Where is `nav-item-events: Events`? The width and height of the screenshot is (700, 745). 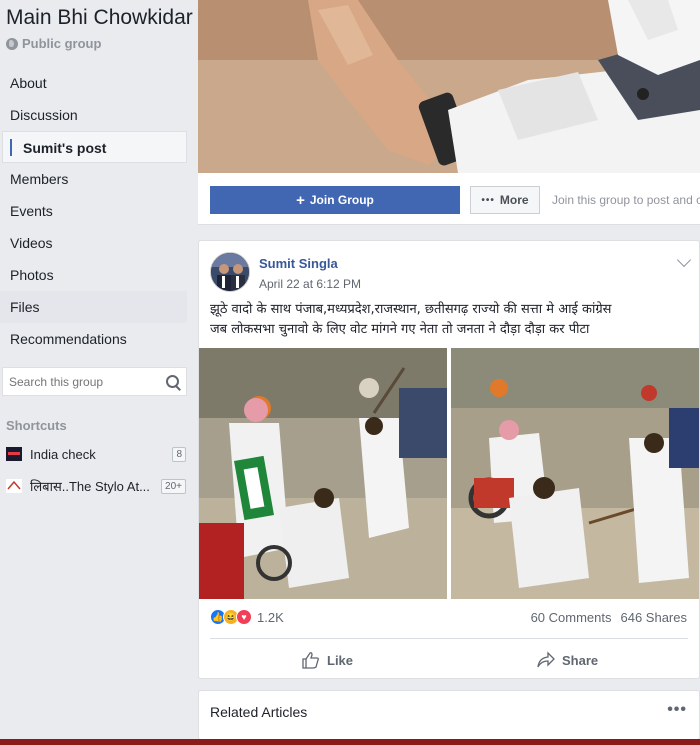 nav-item-events: Events is located at coordinates (93, 211).